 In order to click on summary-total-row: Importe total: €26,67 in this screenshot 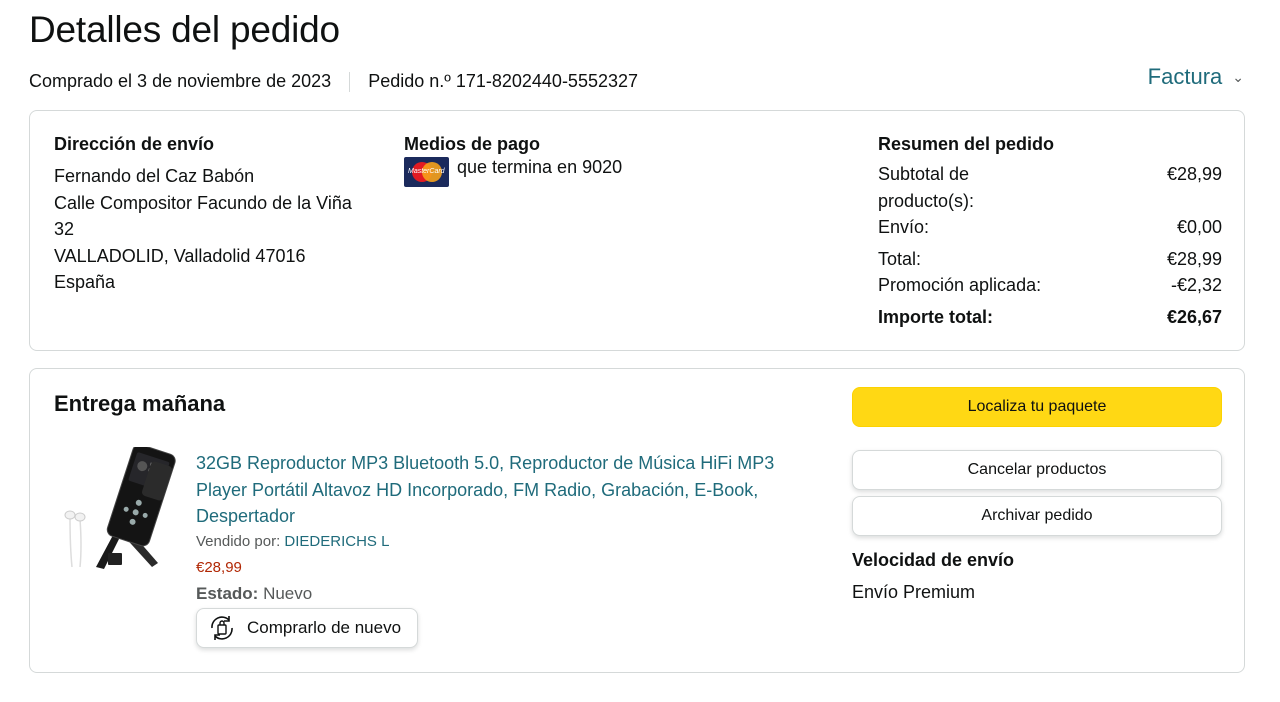, I will do `click(1050, 317)`.